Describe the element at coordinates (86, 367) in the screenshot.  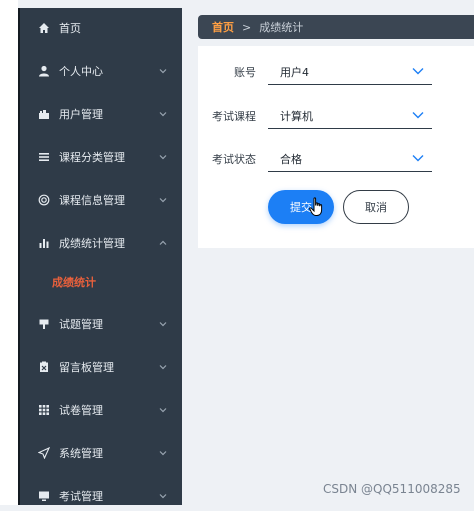
I see `sidebar-item-label: 留言板管理` at that location.